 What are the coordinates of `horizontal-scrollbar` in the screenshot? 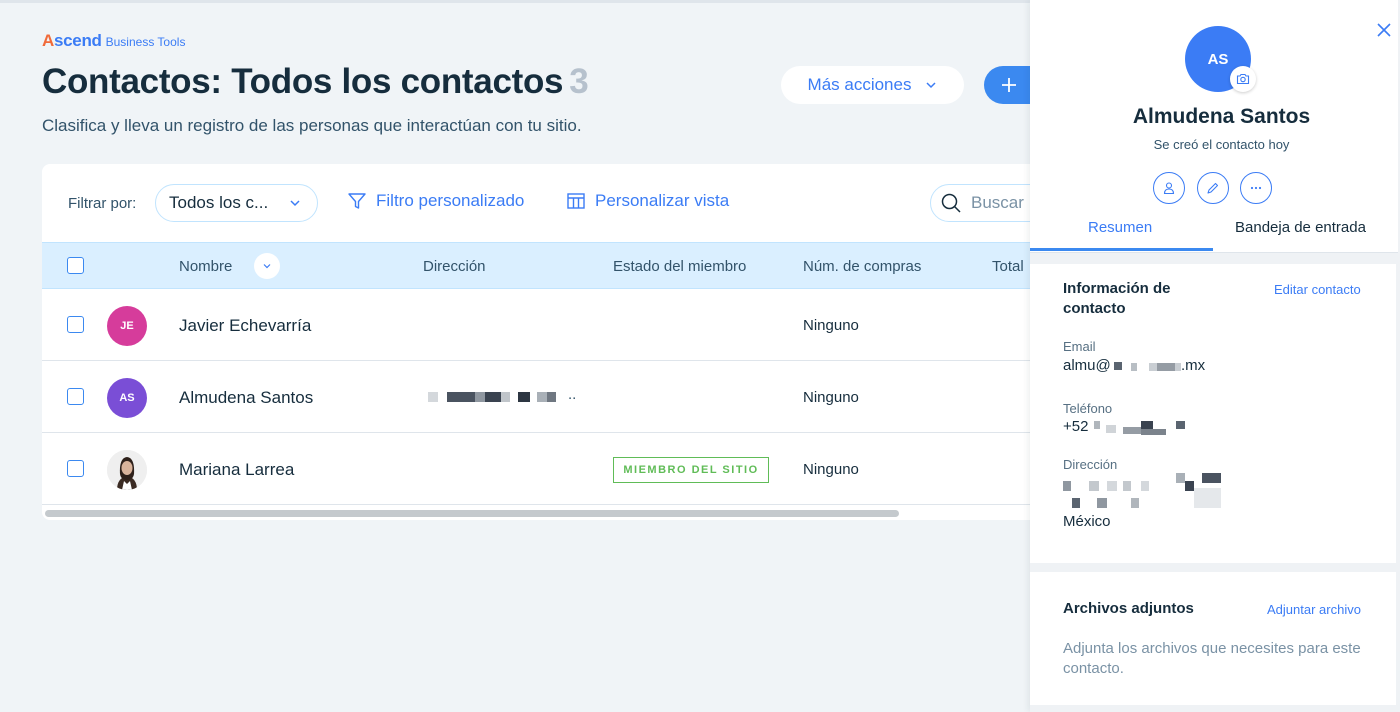 It's located at (537, 513).